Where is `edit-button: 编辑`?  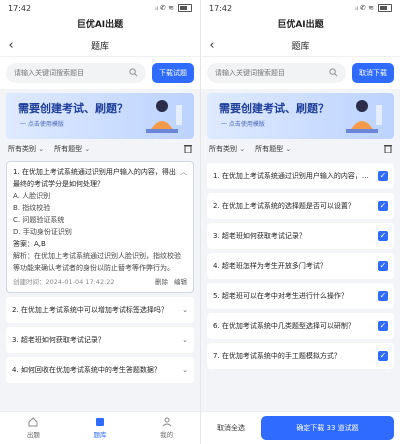
edit-button: 编辑 is located at coordinates (180, 282).